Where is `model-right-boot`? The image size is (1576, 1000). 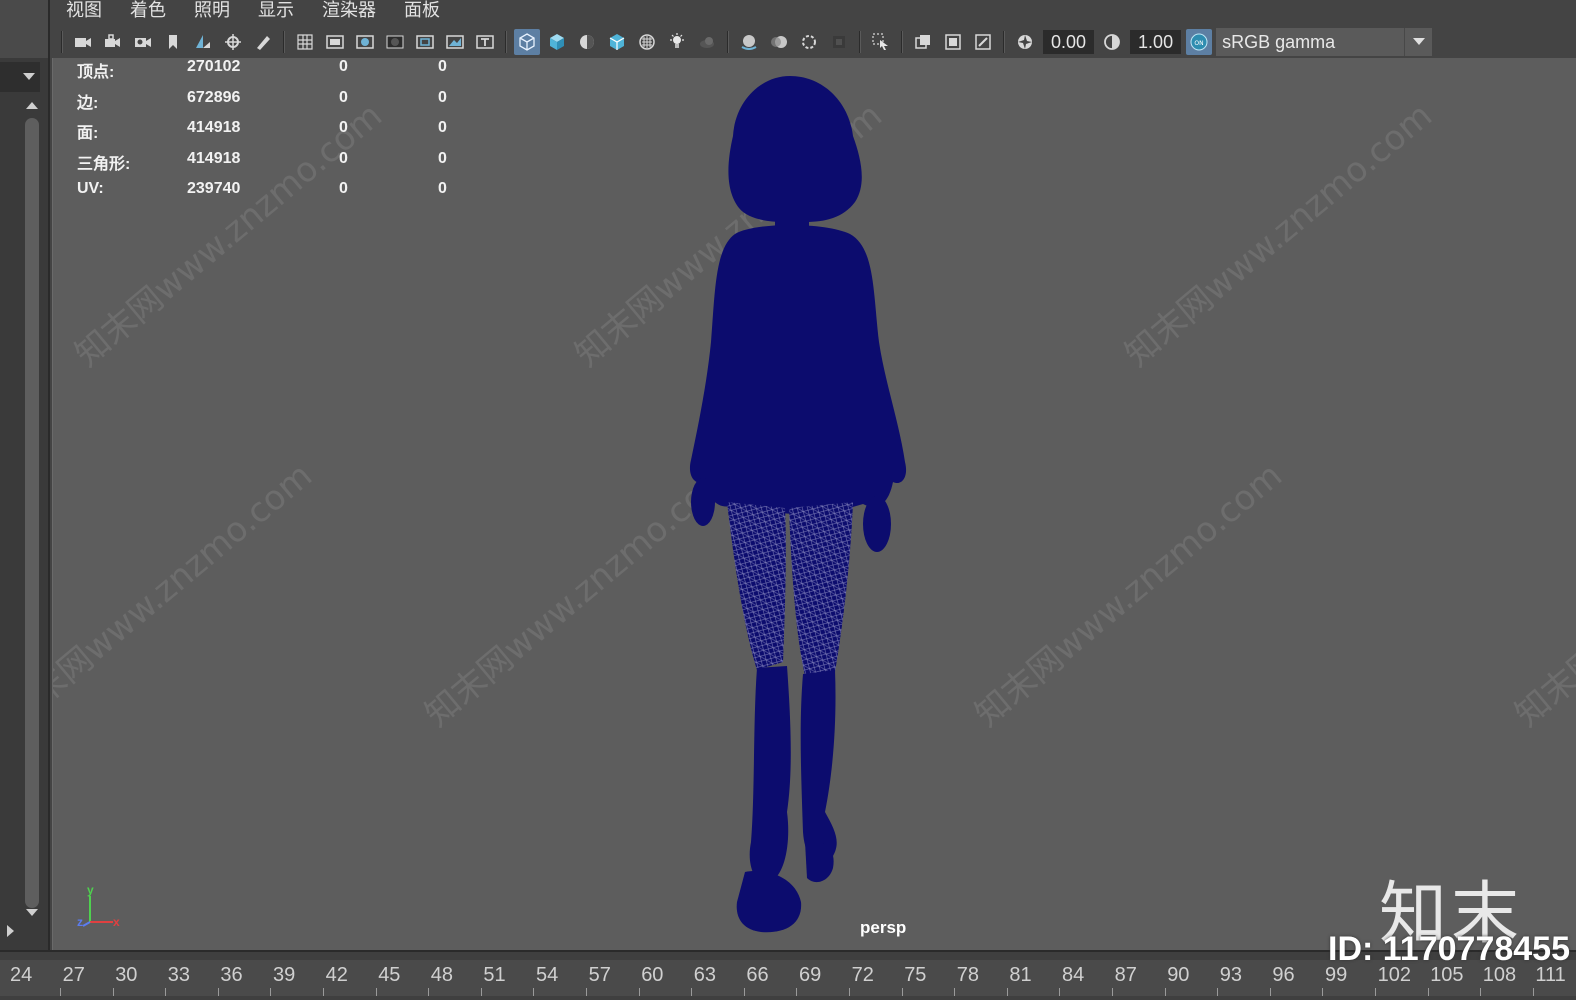 model-right-boot is located at coordinates (818, 767).